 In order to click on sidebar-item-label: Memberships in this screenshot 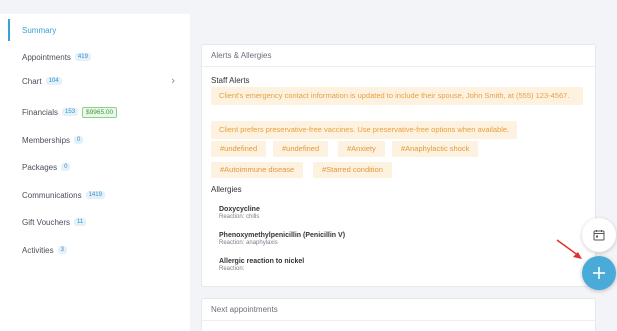, I will do `click(46, 140)`.